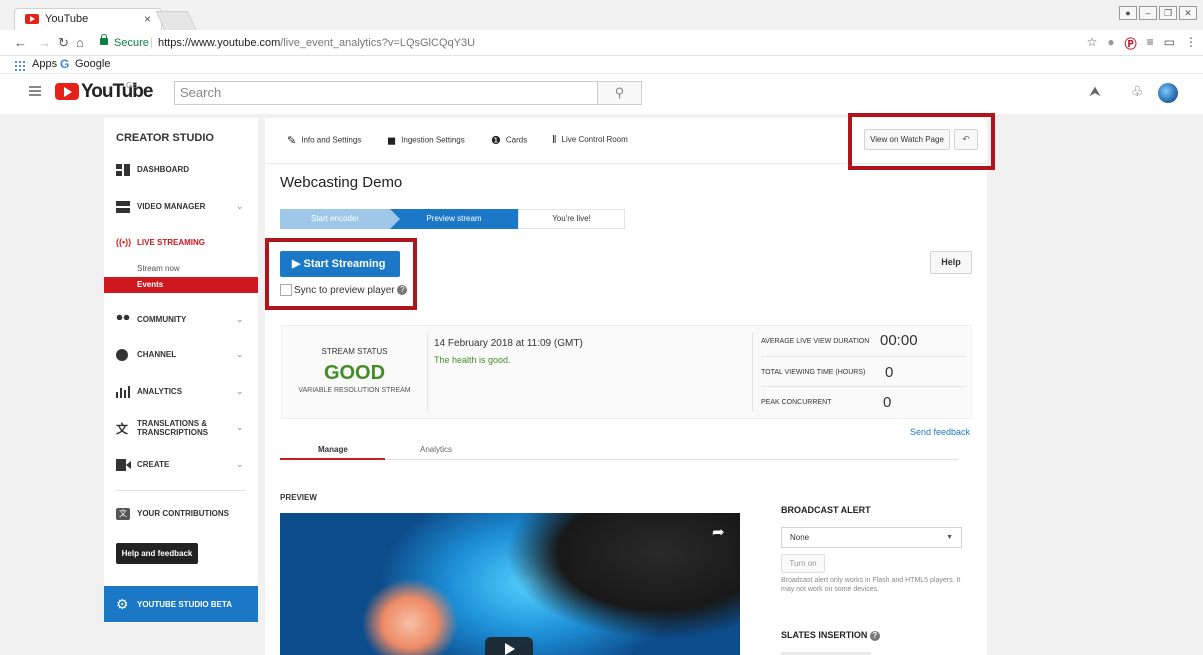 This screenshot has width=1203, height=655. Describe the element at coordinates (123, 465) in the screenshot. I see `create-icon` at that location.